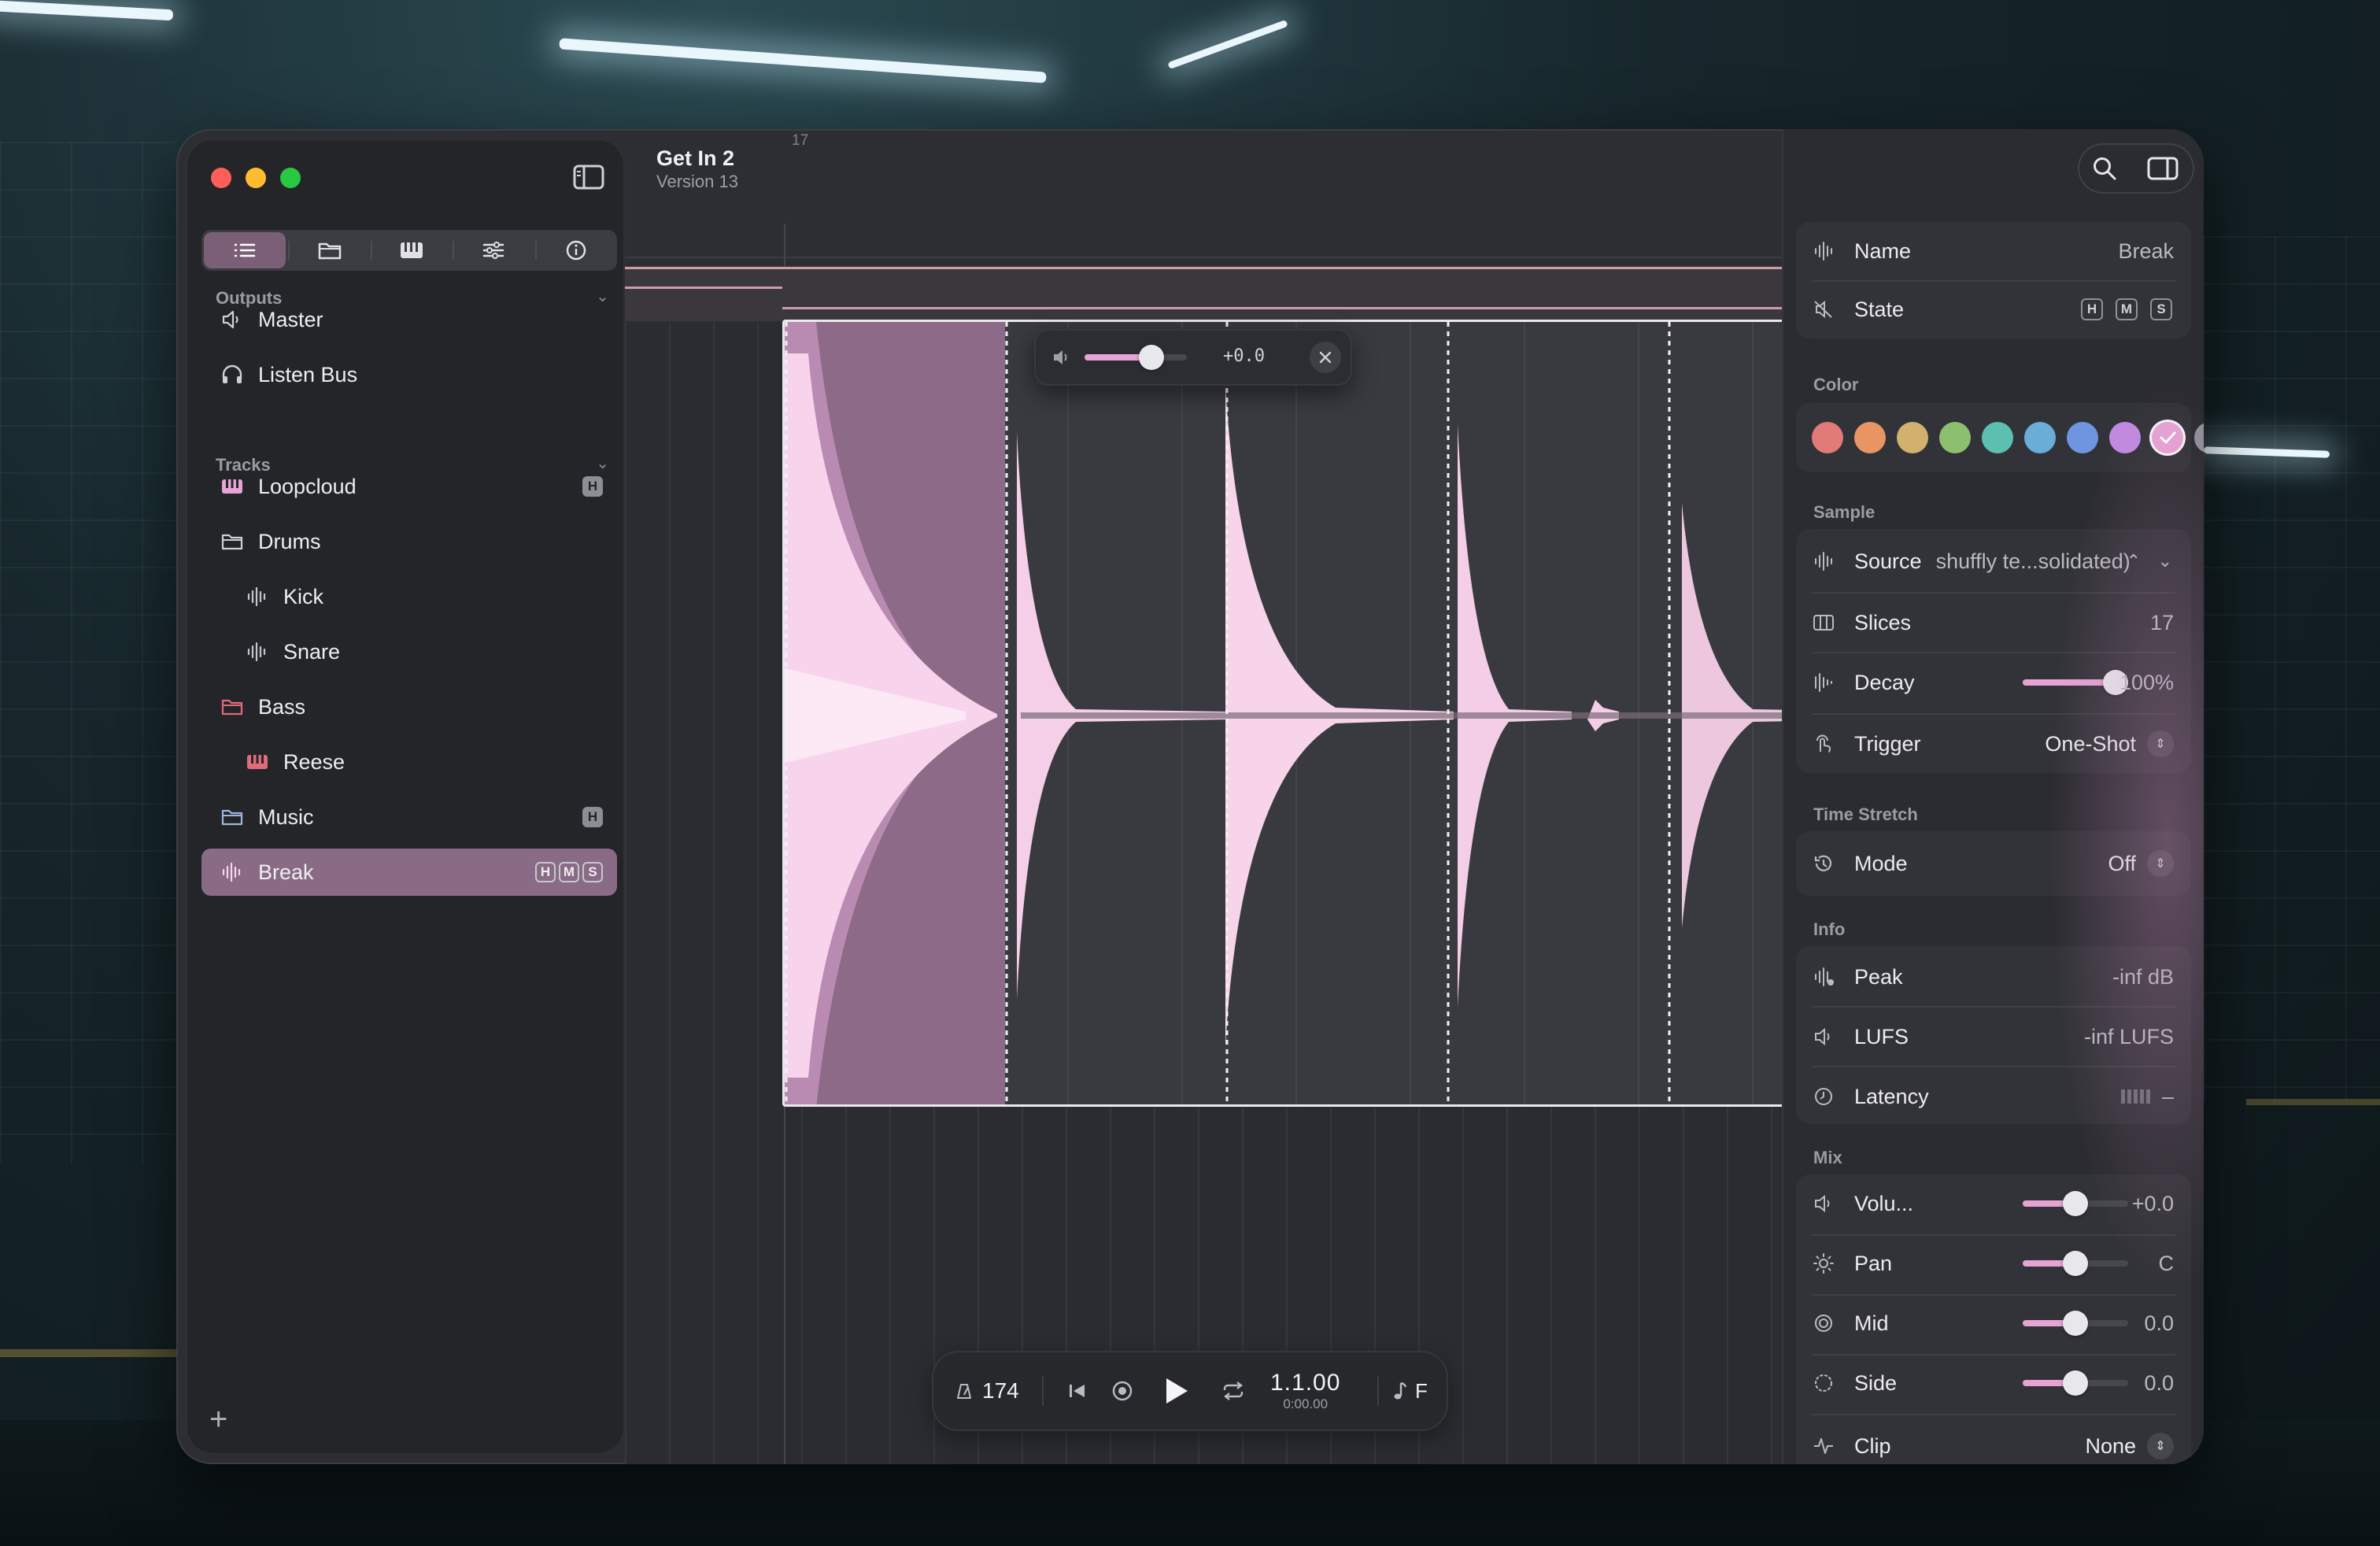  I want to click on loop-button, so click(1233, 1391).